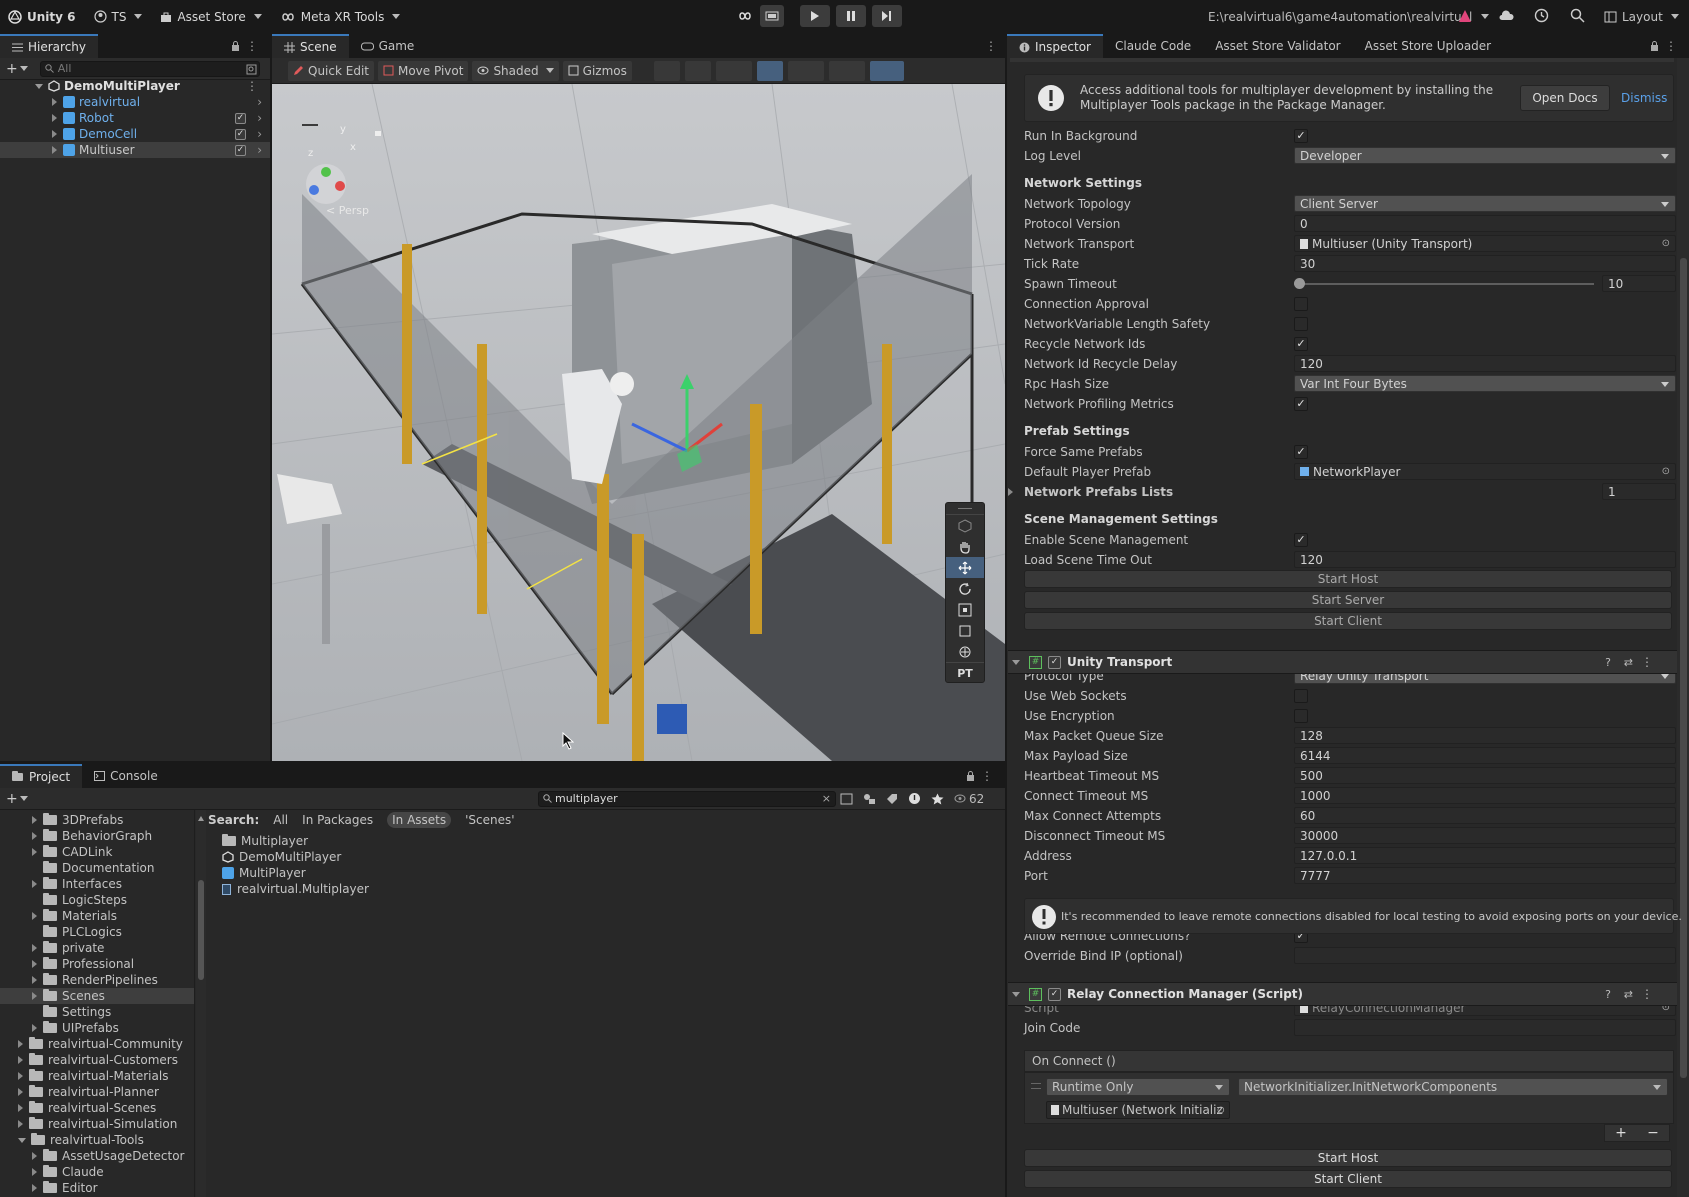 The image size is (1689, 1197). I want to click on project-folder-item: realvirtual-Planner, so click(97, 1092).